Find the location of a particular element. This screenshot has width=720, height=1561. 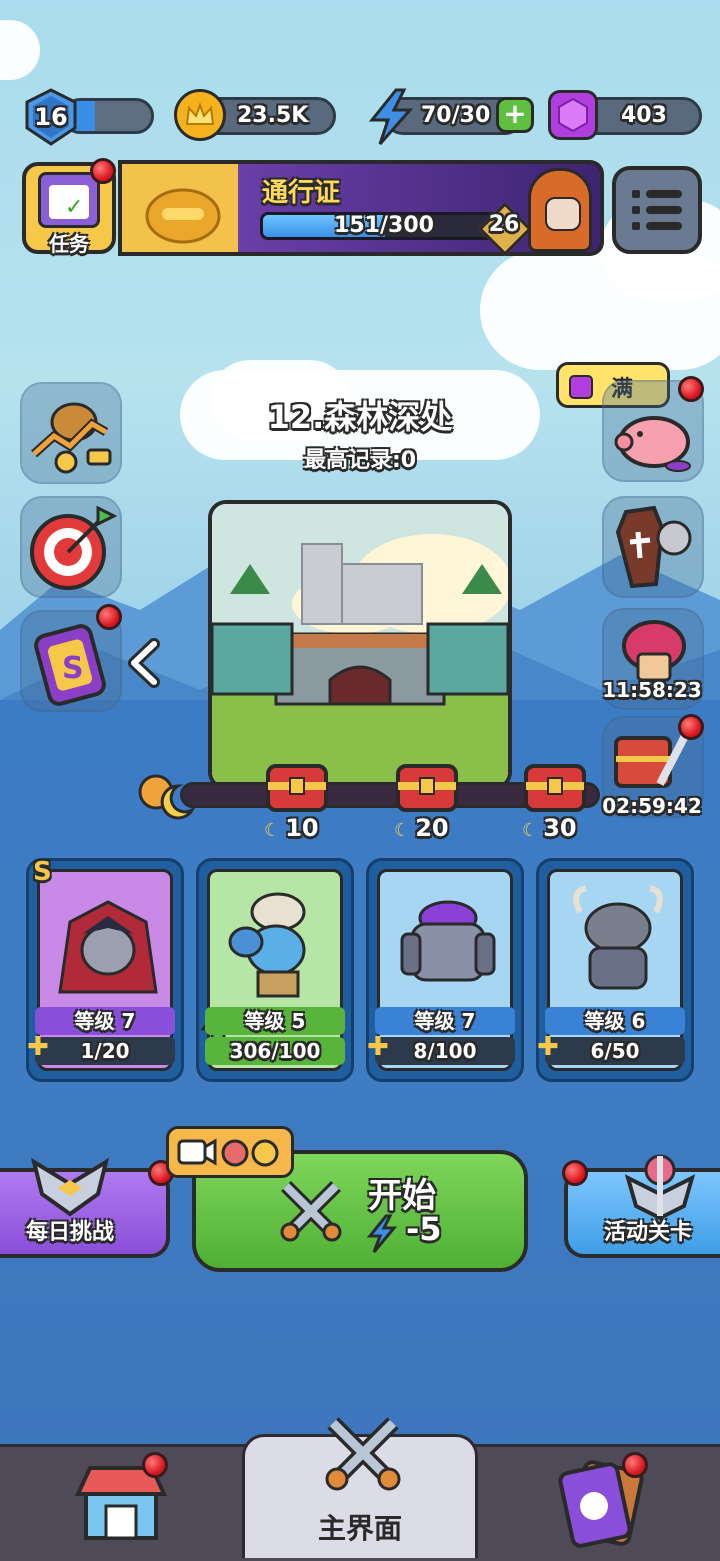

crest-icon is located at coordinates (70, 1187).